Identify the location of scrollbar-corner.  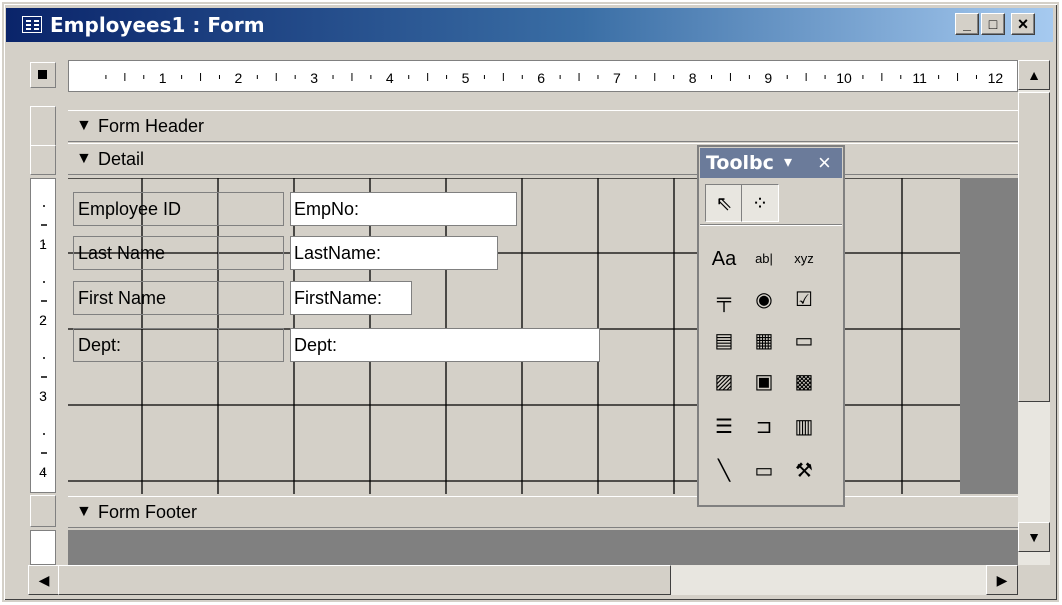
(1034, 580).